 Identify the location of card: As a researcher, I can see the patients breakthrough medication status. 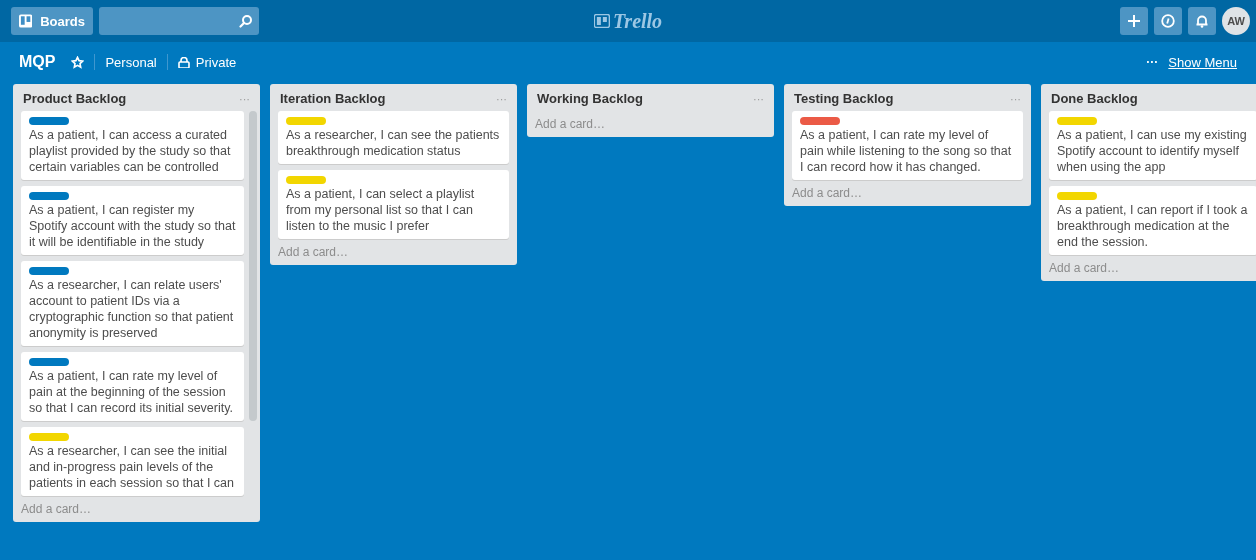
(393, 137).